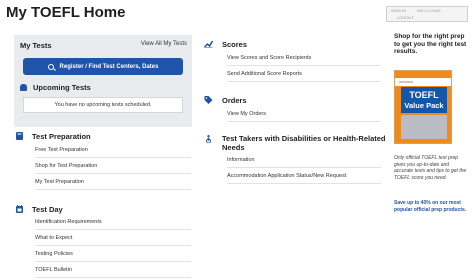 The image size is (474, 280). What do you see at coordinates (113, 224) in the screenshot?
I see `identification-requirements-link: Identification Requirements` at bounding box center [113, 224].